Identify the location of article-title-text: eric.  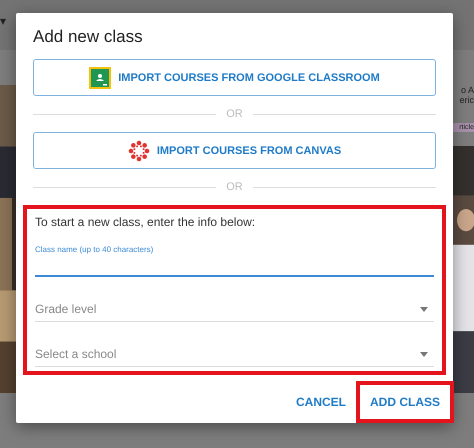
(466, 100).